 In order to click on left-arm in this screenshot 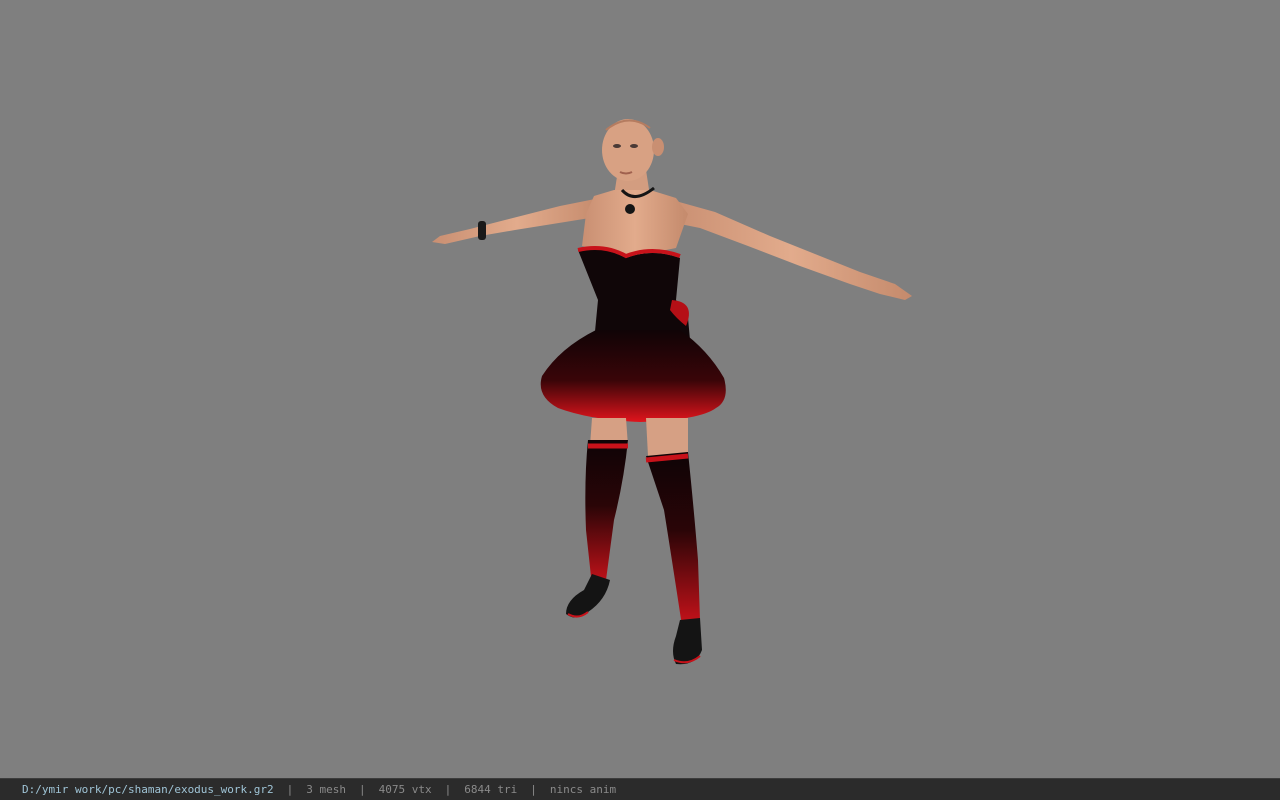, I will do `click(517, 221)`.